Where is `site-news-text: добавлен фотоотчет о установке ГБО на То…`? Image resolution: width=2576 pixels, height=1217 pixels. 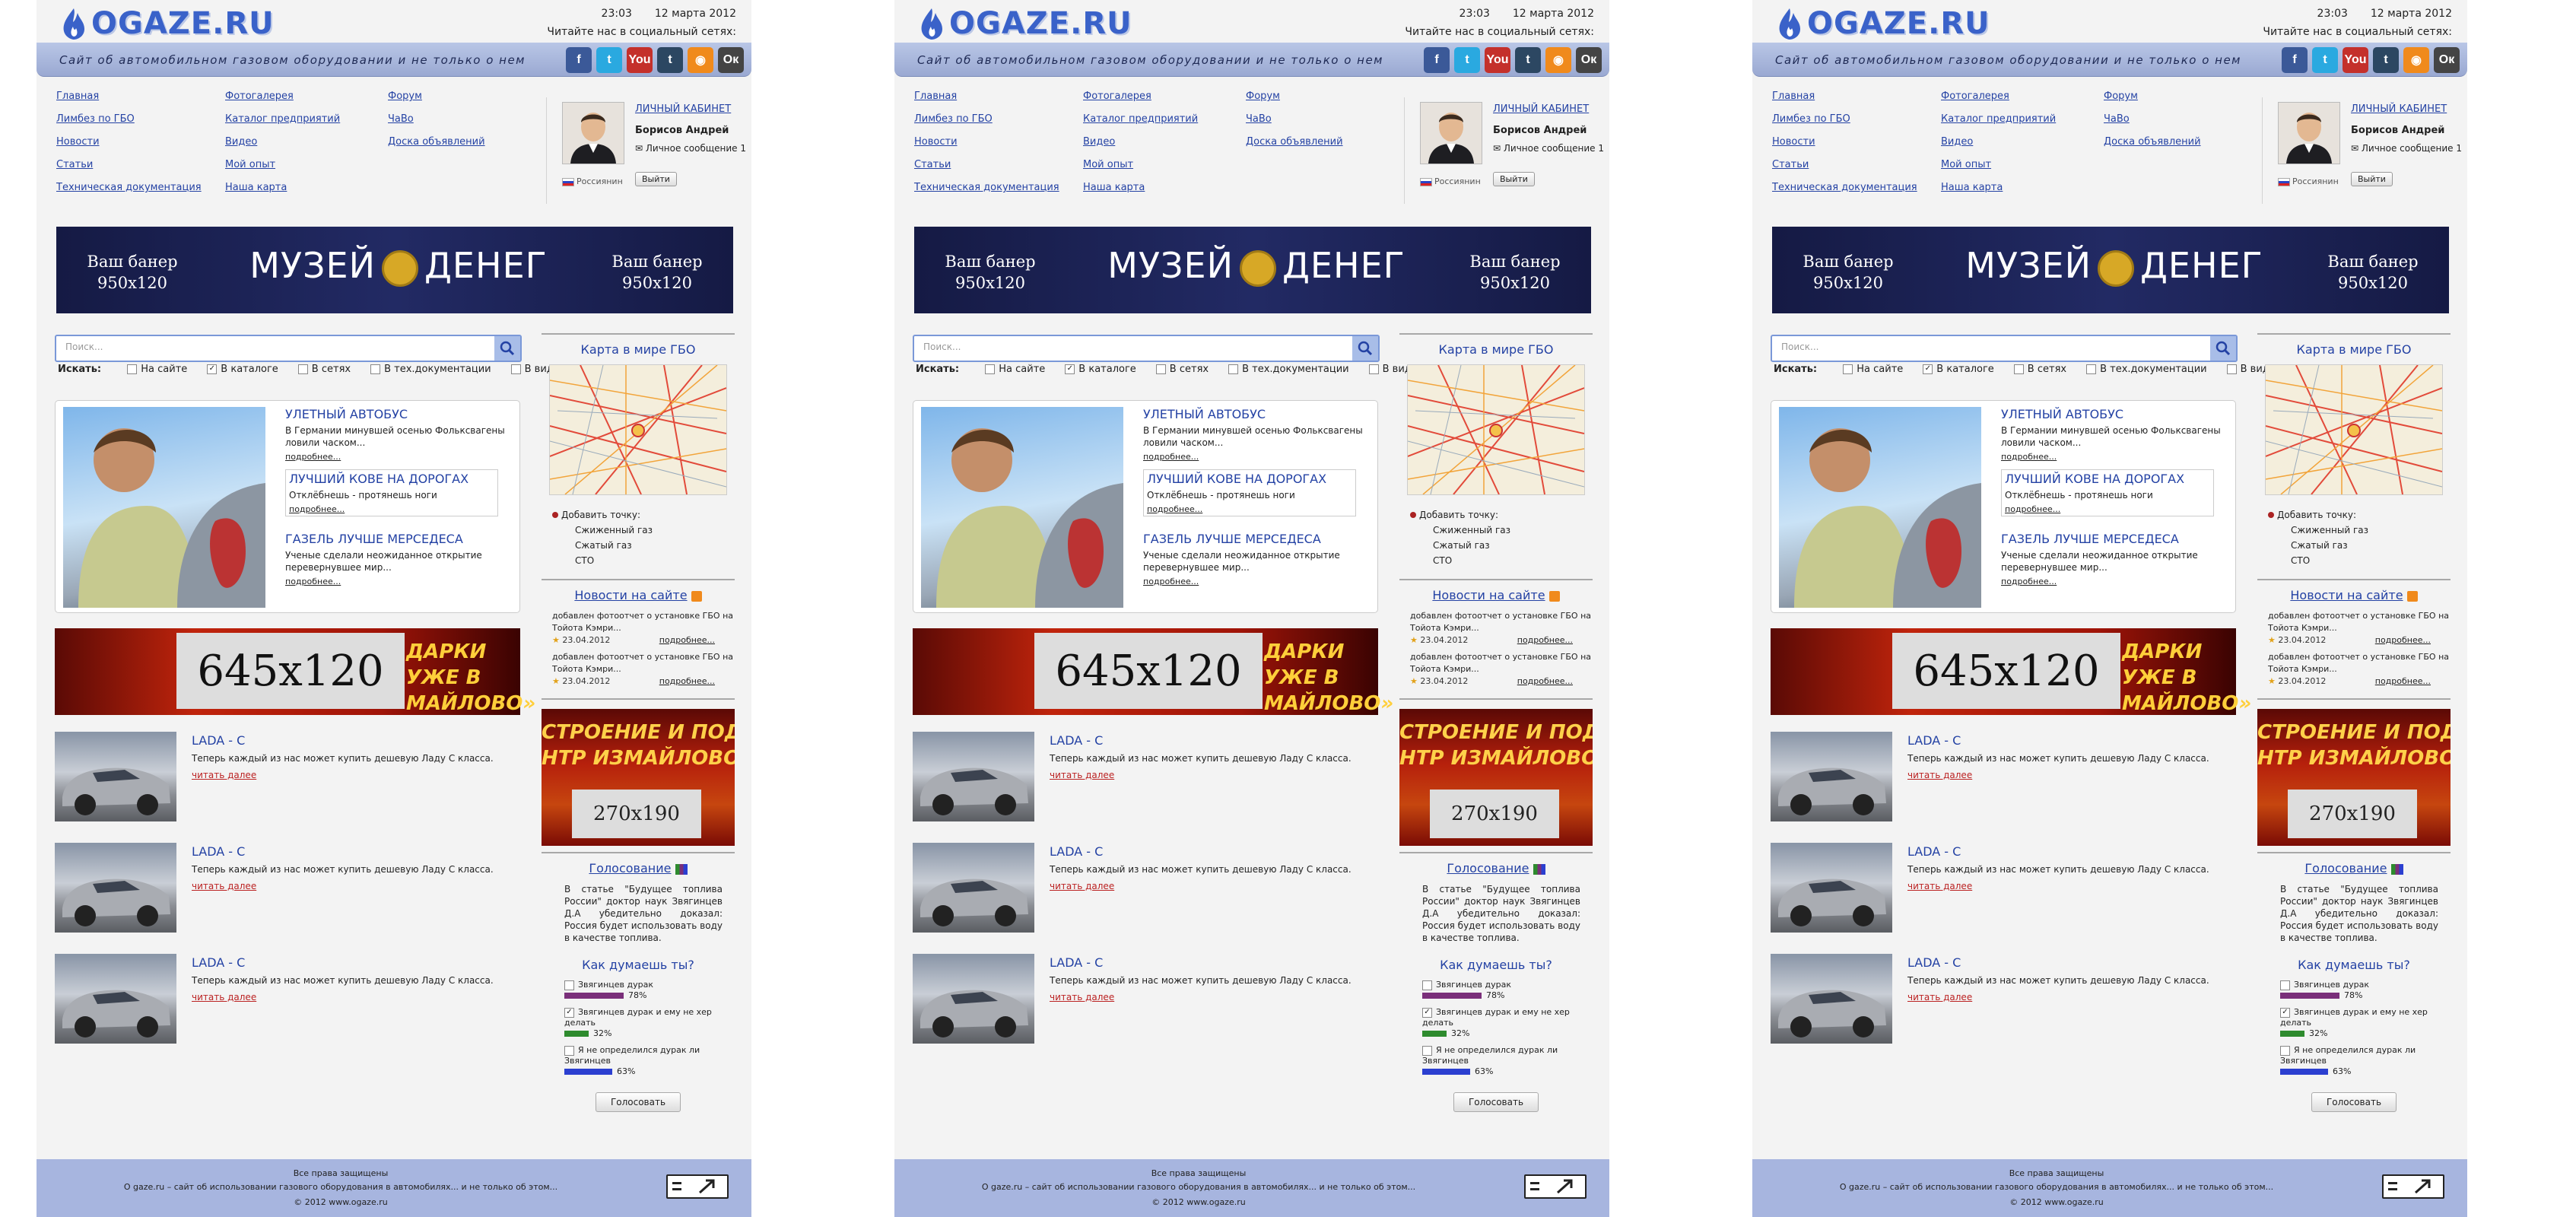 site-news-text: добавлен фотоотчет о установке ГБО на То… is located at coordinates (1501, 622).